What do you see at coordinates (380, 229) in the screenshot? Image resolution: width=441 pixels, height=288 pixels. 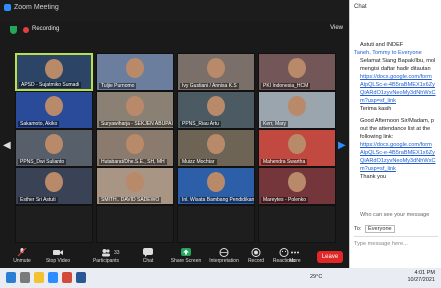 I see `recipient-select: Everyone` at bounding box center [380, 229].